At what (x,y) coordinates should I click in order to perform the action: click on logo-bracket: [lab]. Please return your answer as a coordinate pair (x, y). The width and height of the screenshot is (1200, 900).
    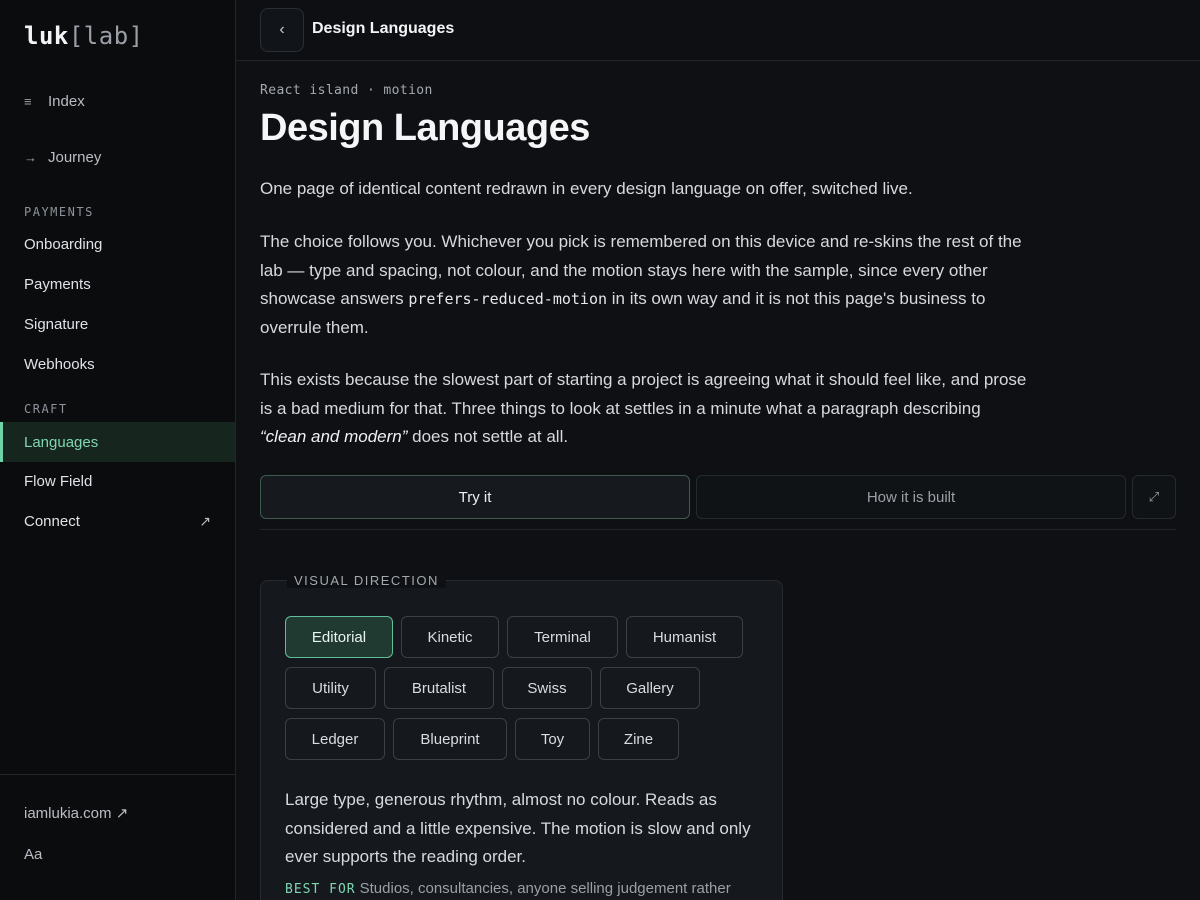
    Looking at the image, I should click on (106, 36).